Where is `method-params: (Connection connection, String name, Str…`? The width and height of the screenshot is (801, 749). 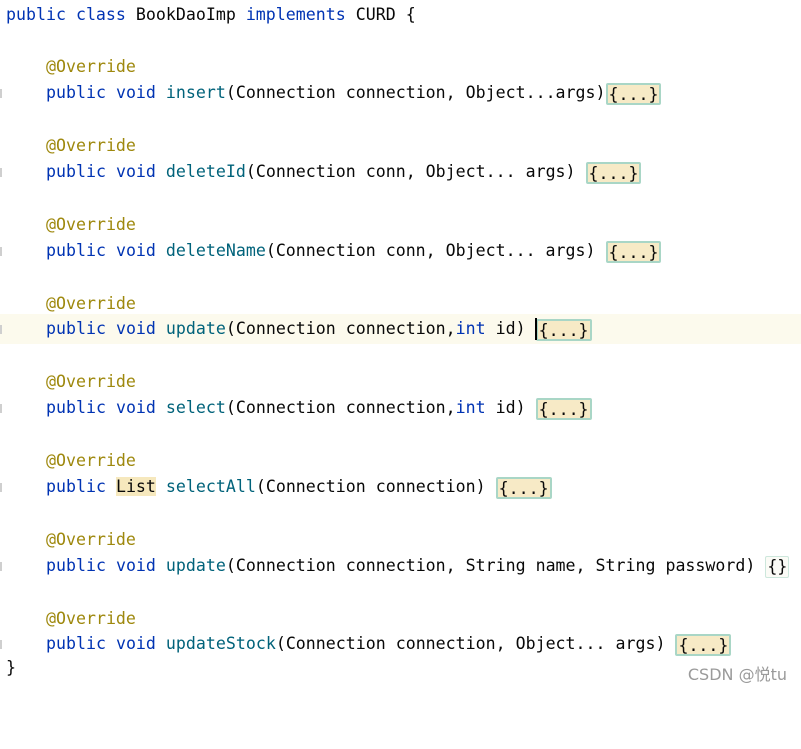
method-params: (Connection connection, String name, Str… is located at coordinates (495, 565).